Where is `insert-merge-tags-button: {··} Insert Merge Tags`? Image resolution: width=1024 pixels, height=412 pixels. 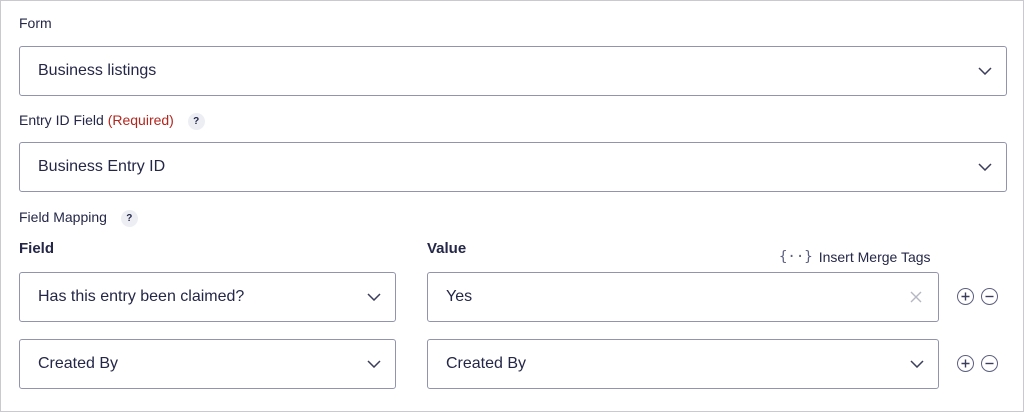 insert-merge-tags-button: {··} Insert Merge Tags is located at coordinates (855, 257).